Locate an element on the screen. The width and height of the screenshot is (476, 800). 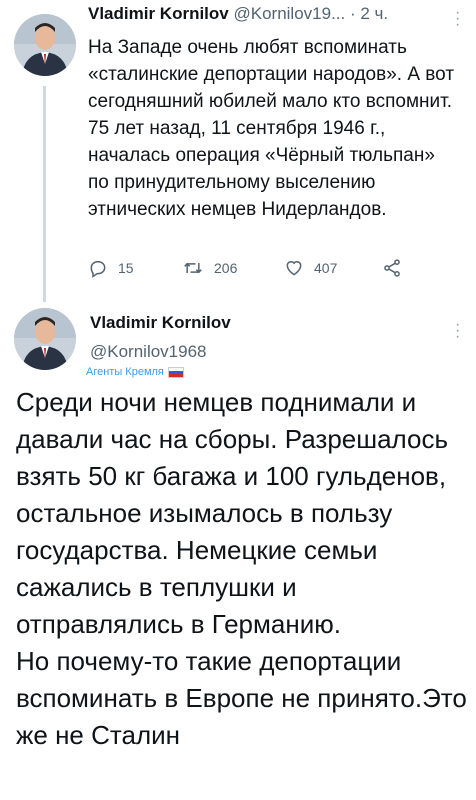
state-affiliation-badge: Агенты Кремля is located at coordinates (135, 372).